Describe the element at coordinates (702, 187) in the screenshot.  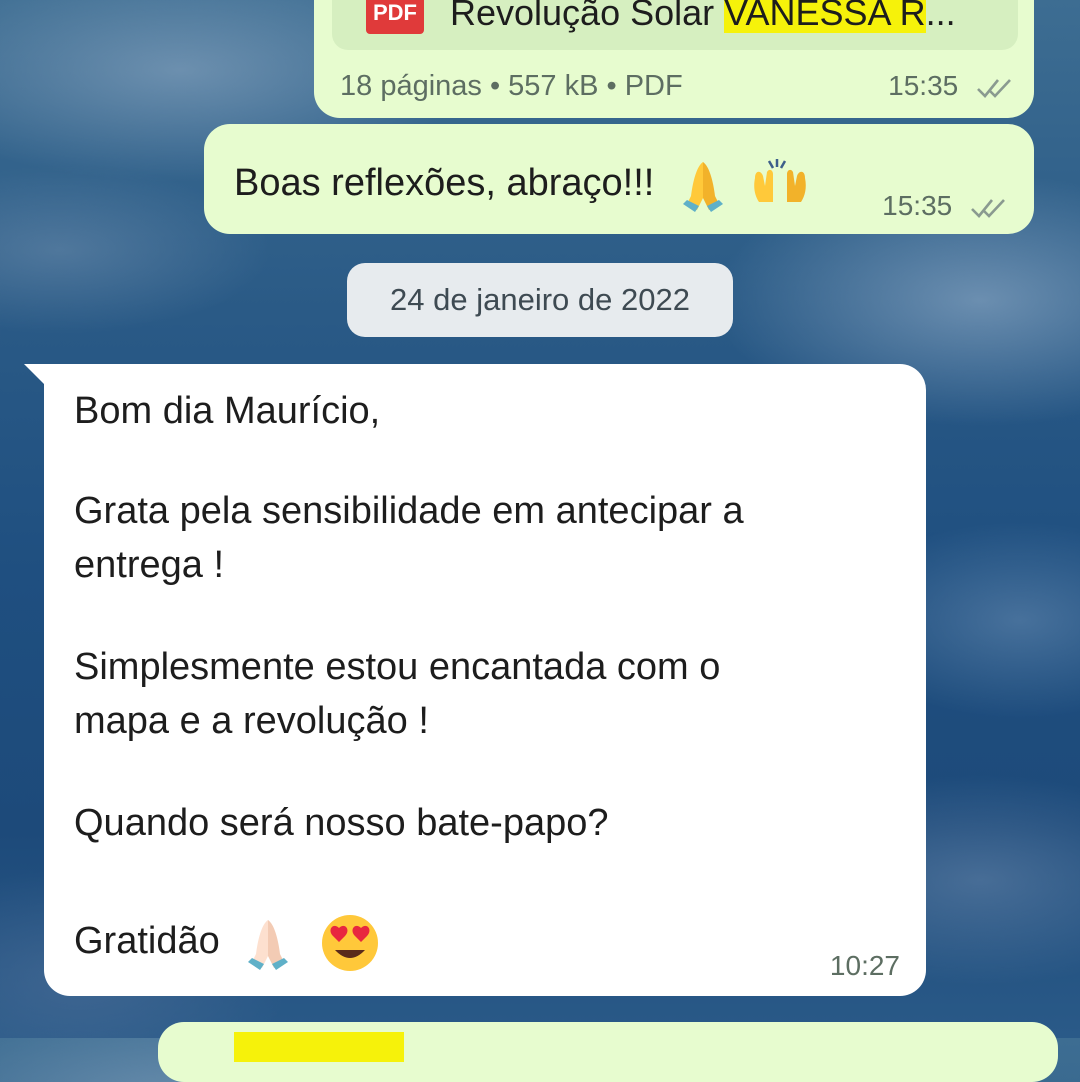
I see `folded-hands-emoji` at that location.